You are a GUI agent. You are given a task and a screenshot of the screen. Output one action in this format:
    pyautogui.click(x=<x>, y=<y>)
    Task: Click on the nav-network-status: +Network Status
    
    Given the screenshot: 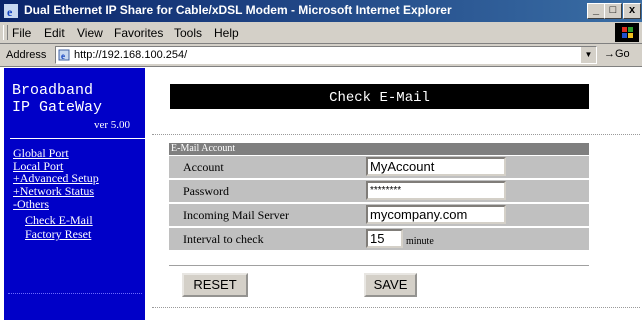 What is the action you would take?
    pyautogui.click(x=53, y=191)
    